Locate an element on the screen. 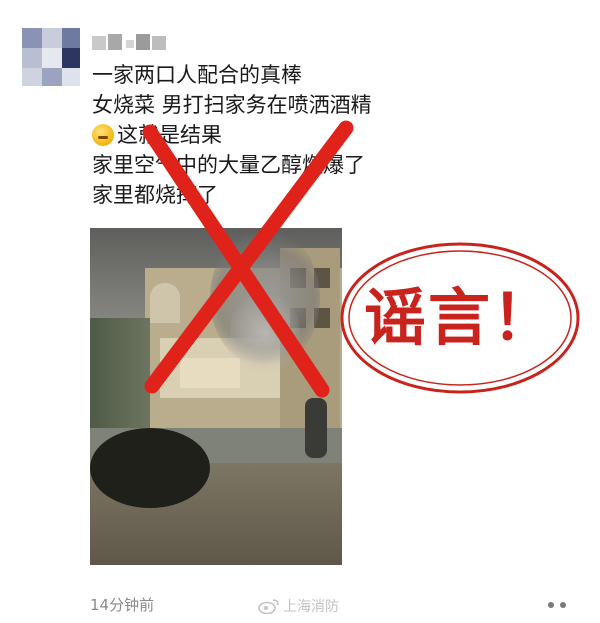 Image resolution: width=600 pixels, height=623 pixels. post-line: 女烧菜 男打扫家务在喷洒酒精 is located at coordinates (232, 105).